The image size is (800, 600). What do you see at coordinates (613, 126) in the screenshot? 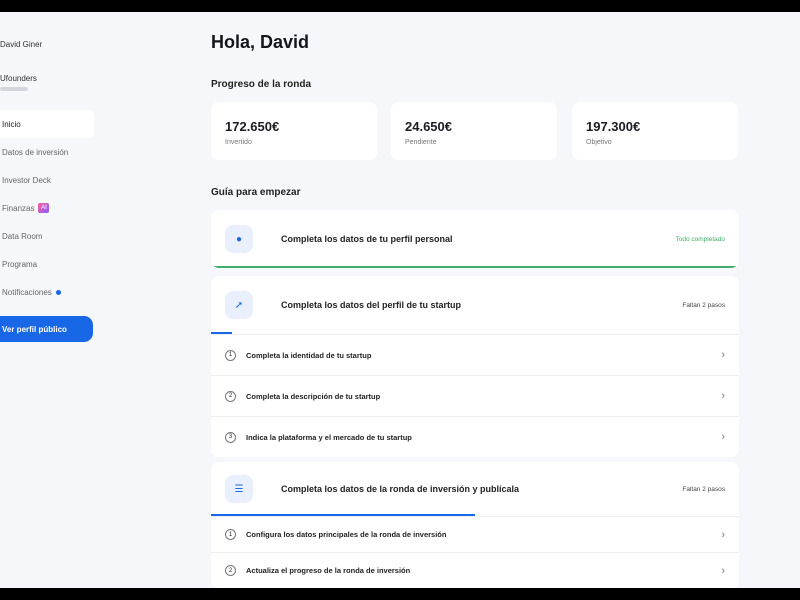
I see `stat-value: 197.300€` at bounding box center [613, 126].